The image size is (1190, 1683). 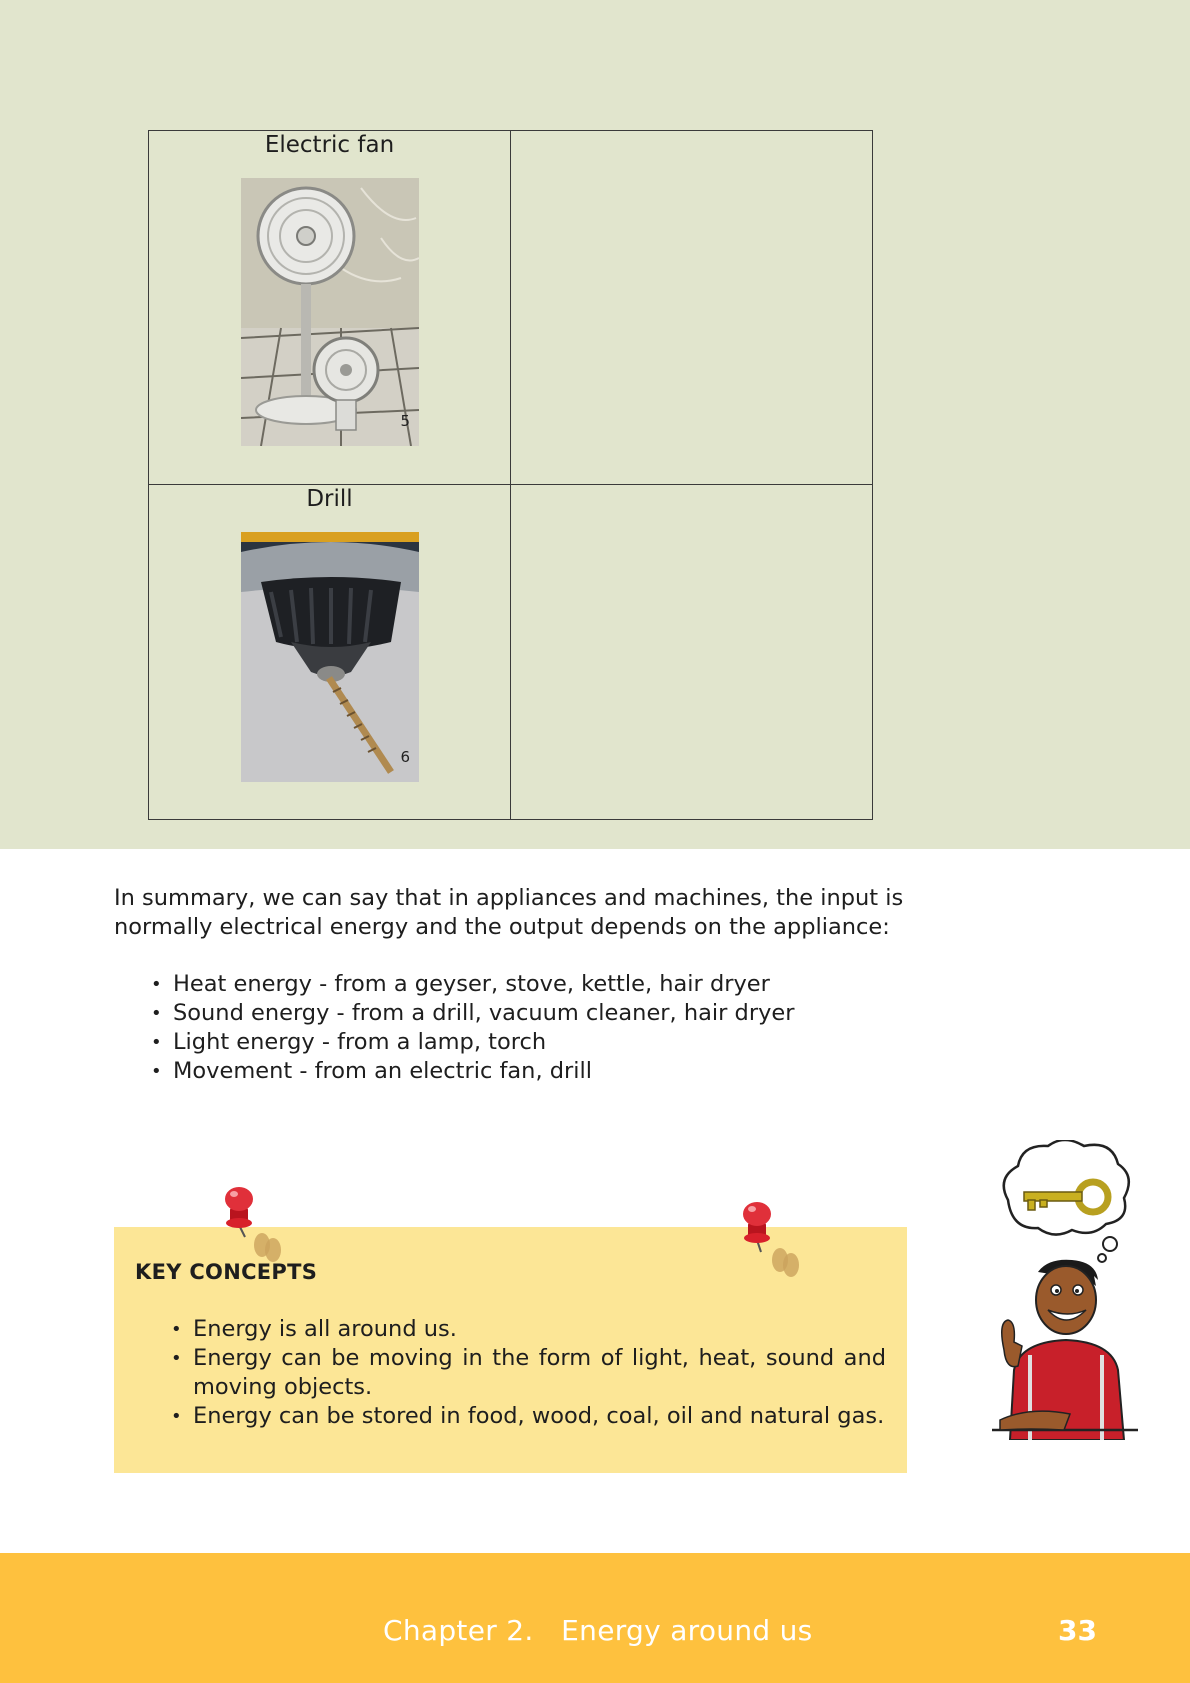 I want to click on page-footer: Chapter 2. Energy around us 33, so click(x=595, y=1618).